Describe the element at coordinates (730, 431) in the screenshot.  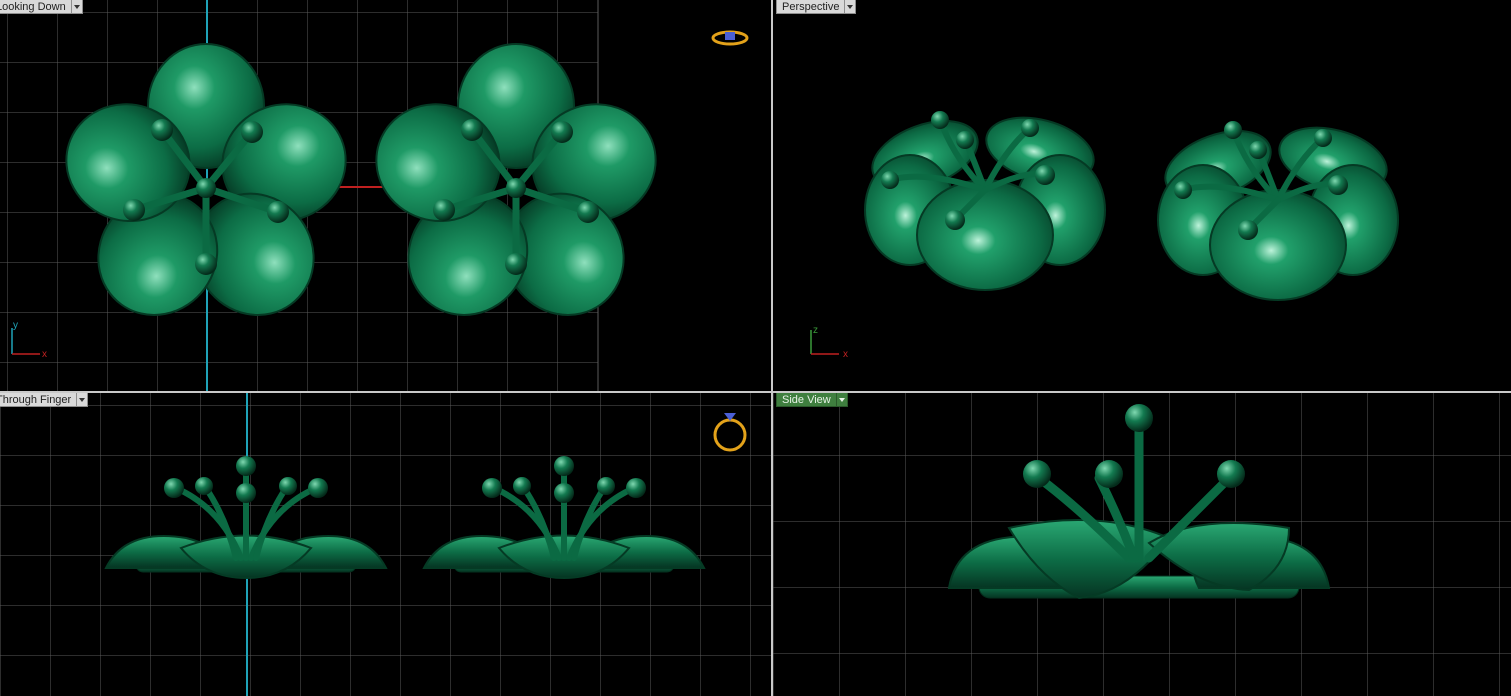
I see `ring-side-view-icon` at that location.